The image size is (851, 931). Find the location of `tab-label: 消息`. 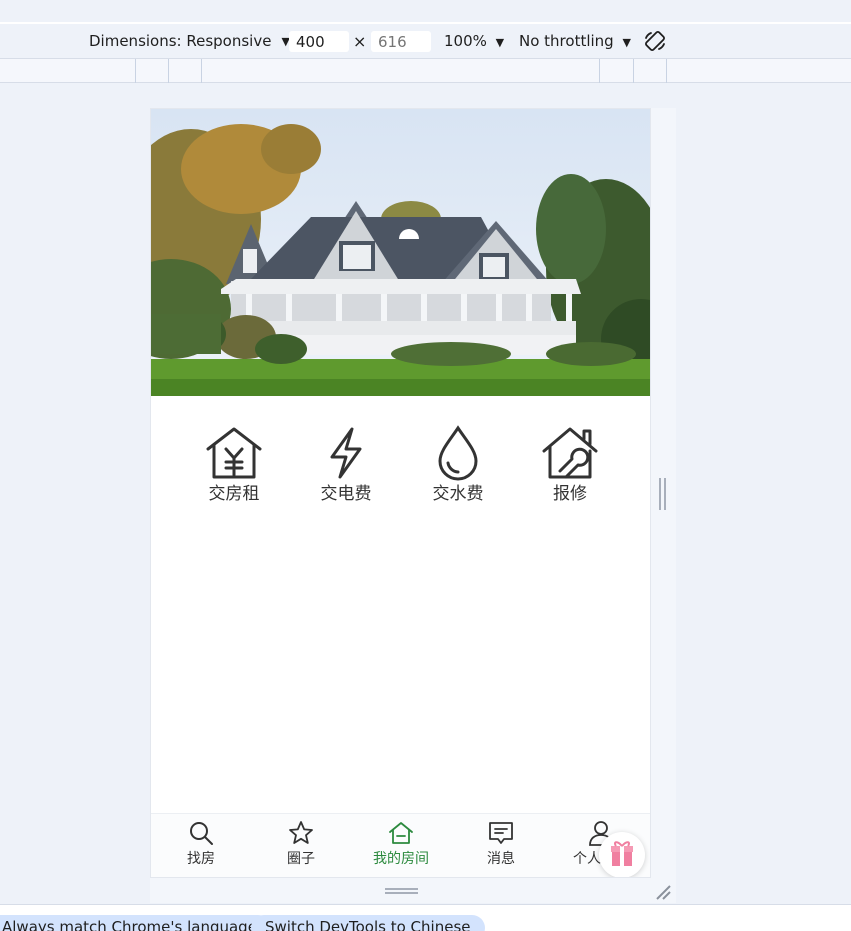

tab-label: 消息 is located at coordinates (501, 859).